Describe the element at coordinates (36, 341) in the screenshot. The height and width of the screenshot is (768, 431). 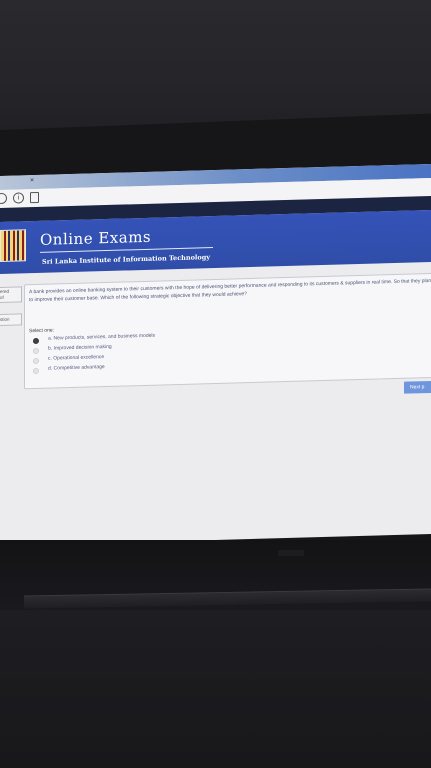
I see `radio-selected-icon` at that location.